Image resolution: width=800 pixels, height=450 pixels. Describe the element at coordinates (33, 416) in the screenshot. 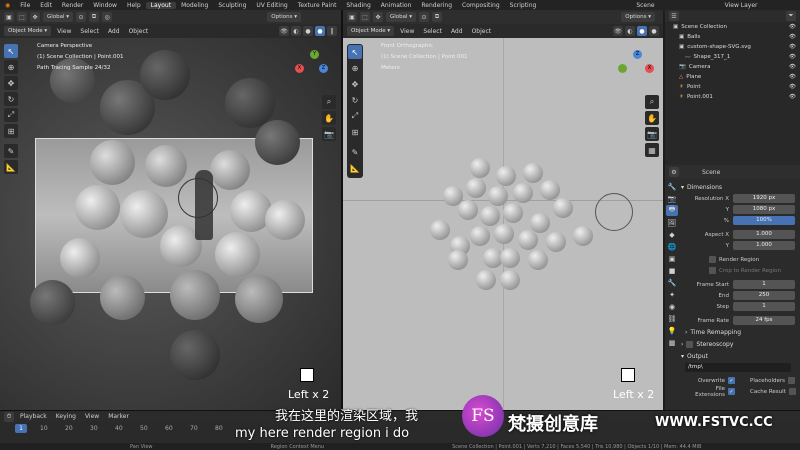

I see `menu-playback: Playback` at that location.